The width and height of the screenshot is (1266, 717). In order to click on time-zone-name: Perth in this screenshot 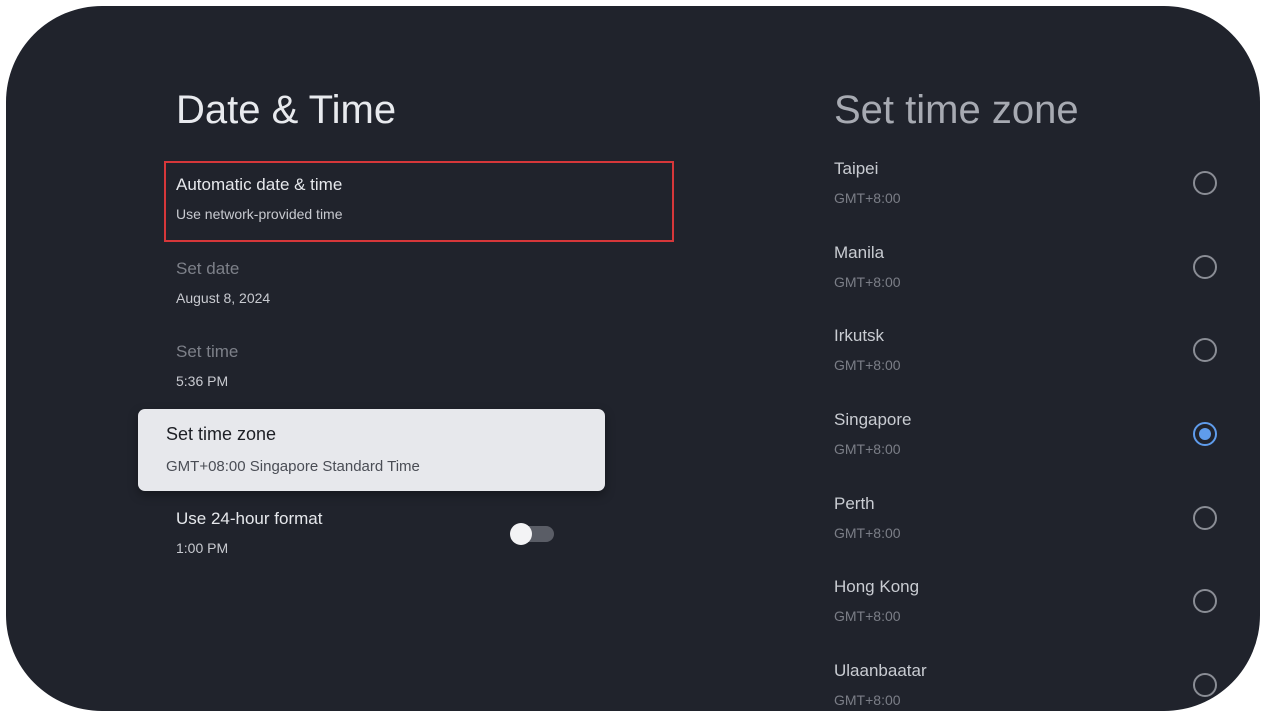, I will do `click(854, 503)`.